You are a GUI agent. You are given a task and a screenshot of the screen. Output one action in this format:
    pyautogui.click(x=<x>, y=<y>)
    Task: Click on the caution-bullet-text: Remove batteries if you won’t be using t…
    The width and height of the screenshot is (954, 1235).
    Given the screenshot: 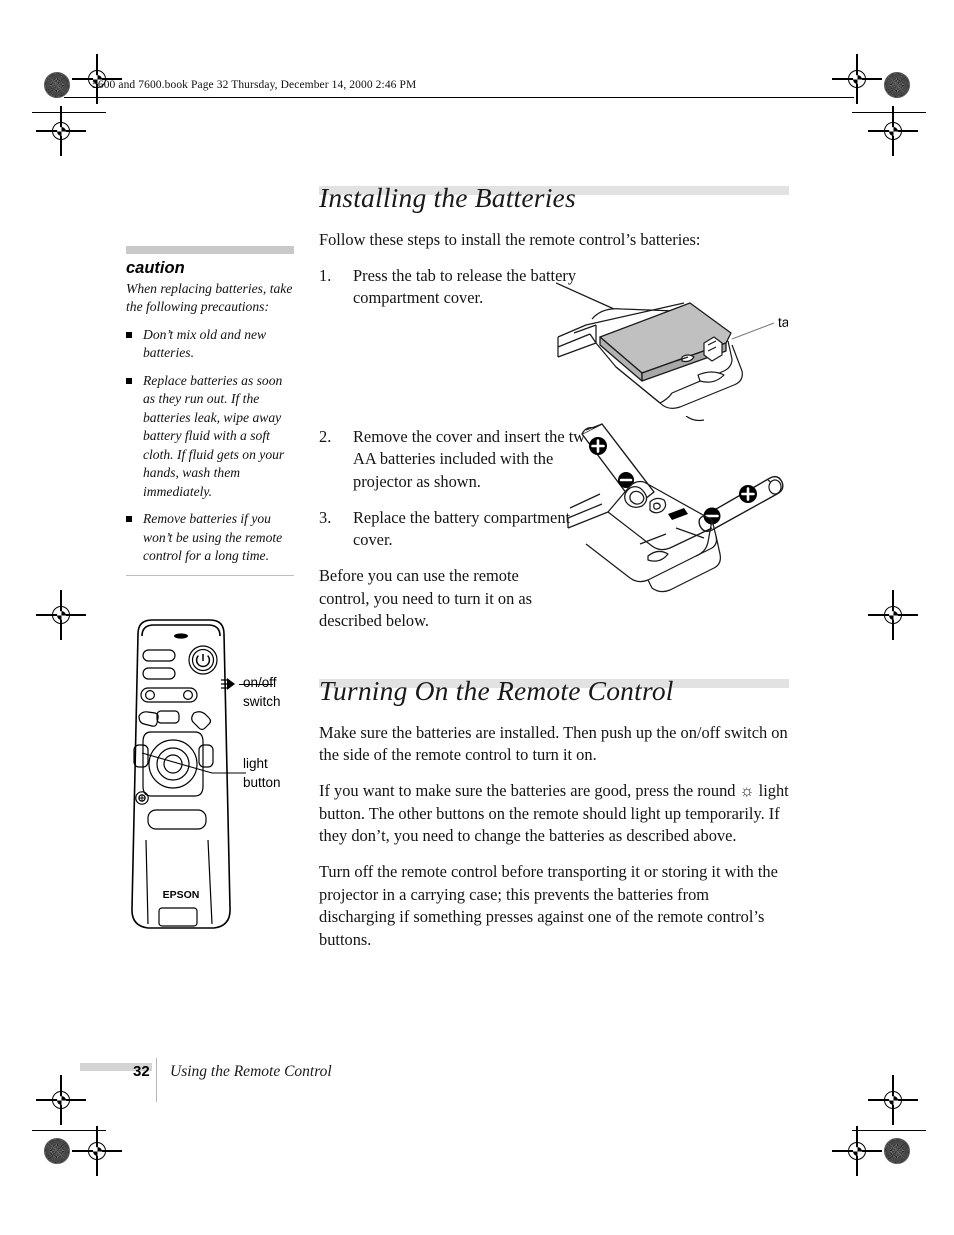 What is the action you would take?
    pyautogui.click(x=213, y=537)
    